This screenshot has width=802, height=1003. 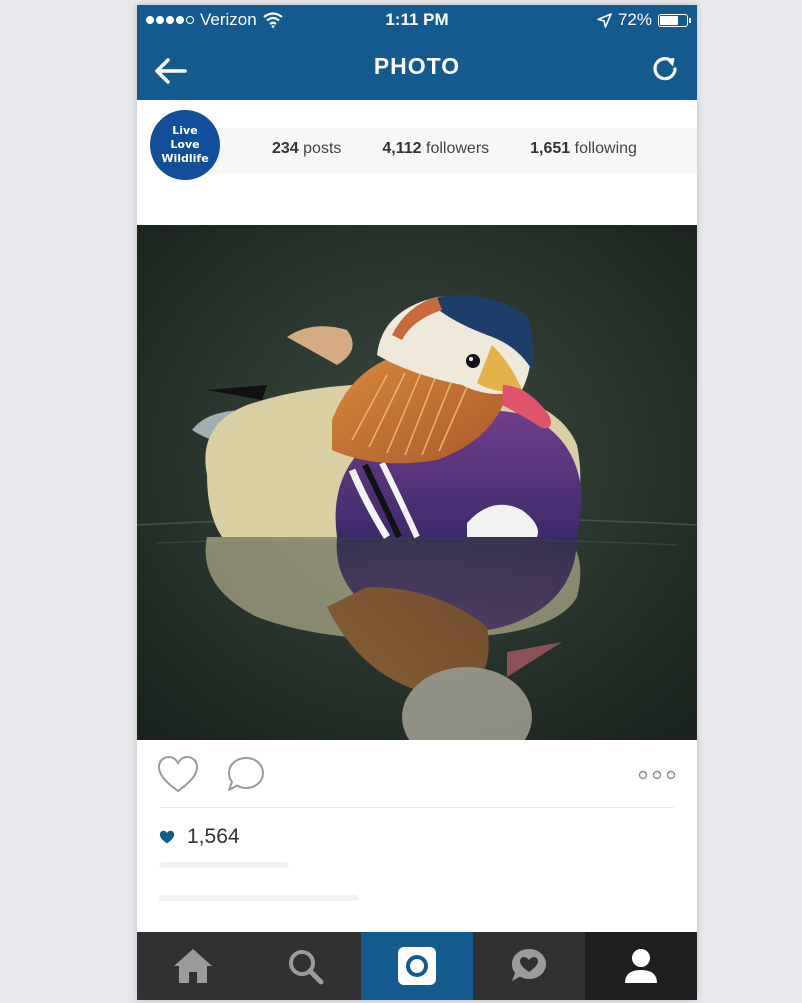 I want to click on top-bar: Verizon 1:11 PM 72% PHOTO, so click(x=417, y=52).